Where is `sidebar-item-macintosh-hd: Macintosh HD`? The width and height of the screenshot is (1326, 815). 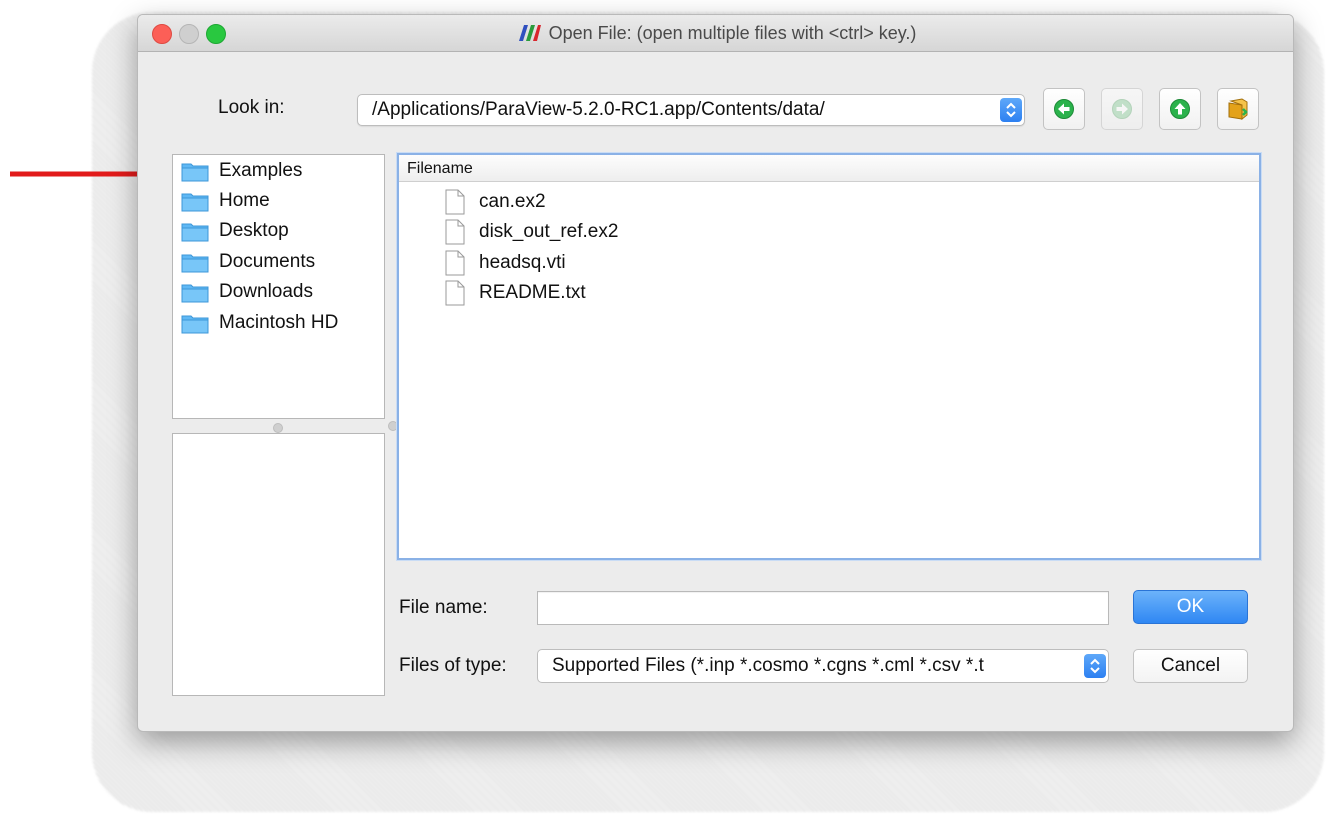 sidebar-item-macintosh-hd: Macintosh HD is located at coordinates (259, 323).